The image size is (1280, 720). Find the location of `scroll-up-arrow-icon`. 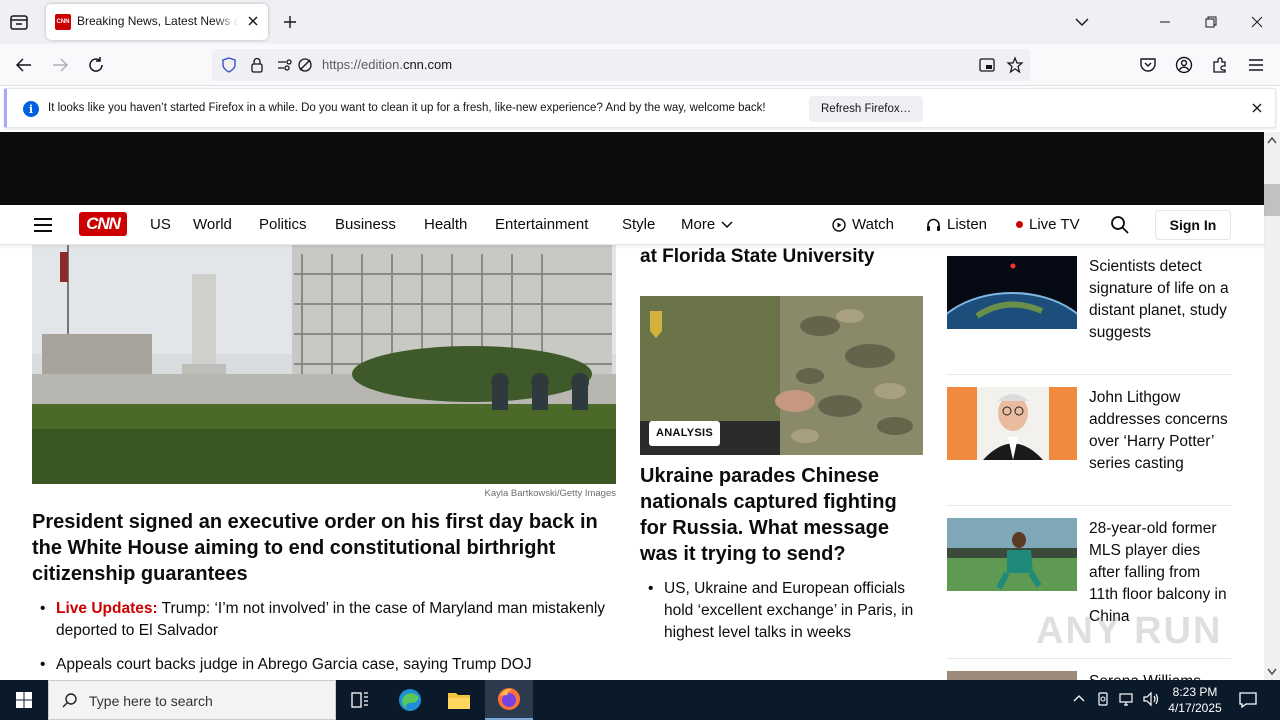

scroll-up-arrow-icon is located at coordinates (1272, 140).